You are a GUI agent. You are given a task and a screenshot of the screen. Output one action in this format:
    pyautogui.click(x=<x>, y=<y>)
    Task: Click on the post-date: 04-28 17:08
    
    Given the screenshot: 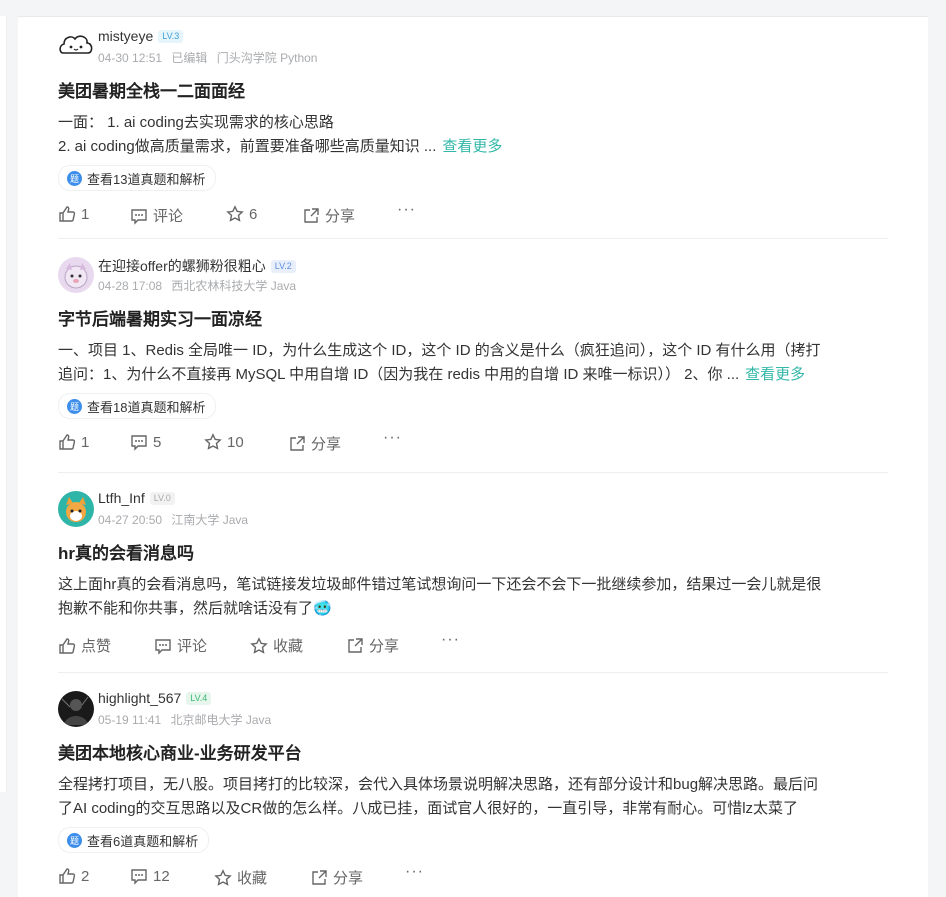 What is the action you would take?
    pyautogui.click(x=130, y=286)
    